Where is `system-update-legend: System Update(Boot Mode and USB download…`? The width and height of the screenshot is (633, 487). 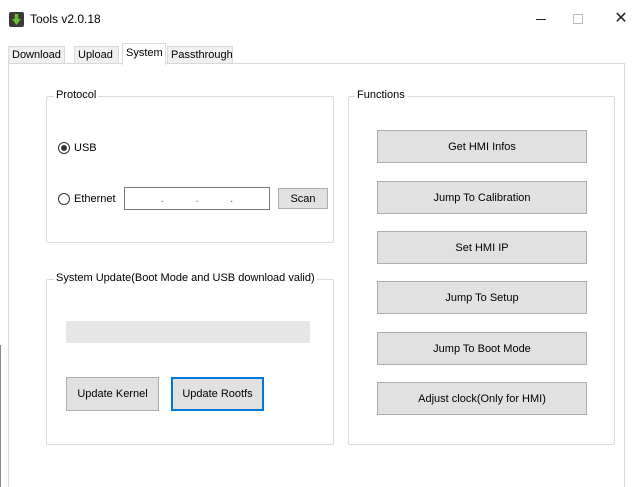
system-update-legend: System Update(Boot Mode and USB download… is located at coordinates (185, 278).